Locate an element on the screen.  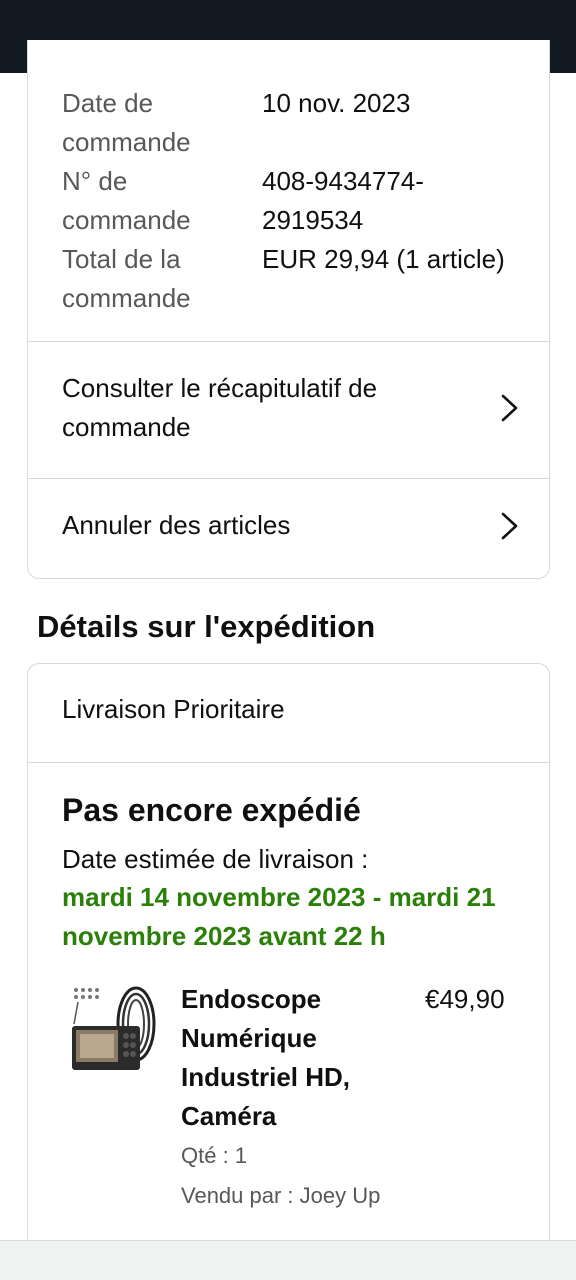
view-order-summary-label: Consulter le récapitulatif de commande is located at coordinates (220, 407).